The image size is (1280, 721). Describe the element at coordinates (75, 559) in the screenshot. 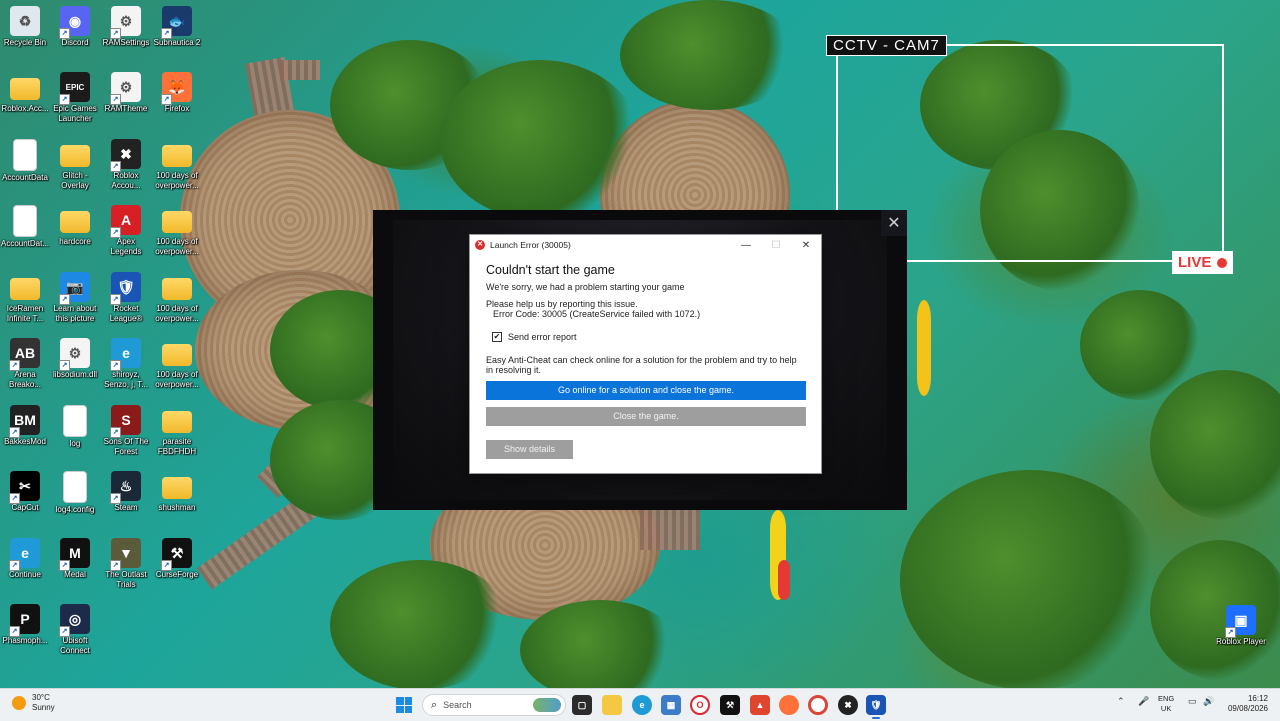

I see `desktop-icon: MMedal` at that location.